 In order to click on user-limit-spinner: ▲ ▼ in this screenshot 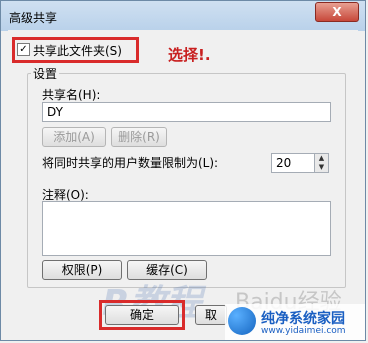, I will do `click(321, 163)`.